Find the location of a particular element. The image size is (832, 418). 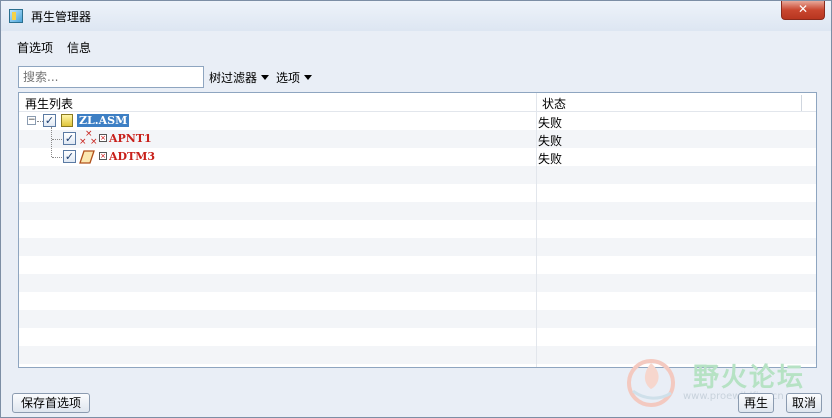

assembly-icon is located at coordinates (67, 120).